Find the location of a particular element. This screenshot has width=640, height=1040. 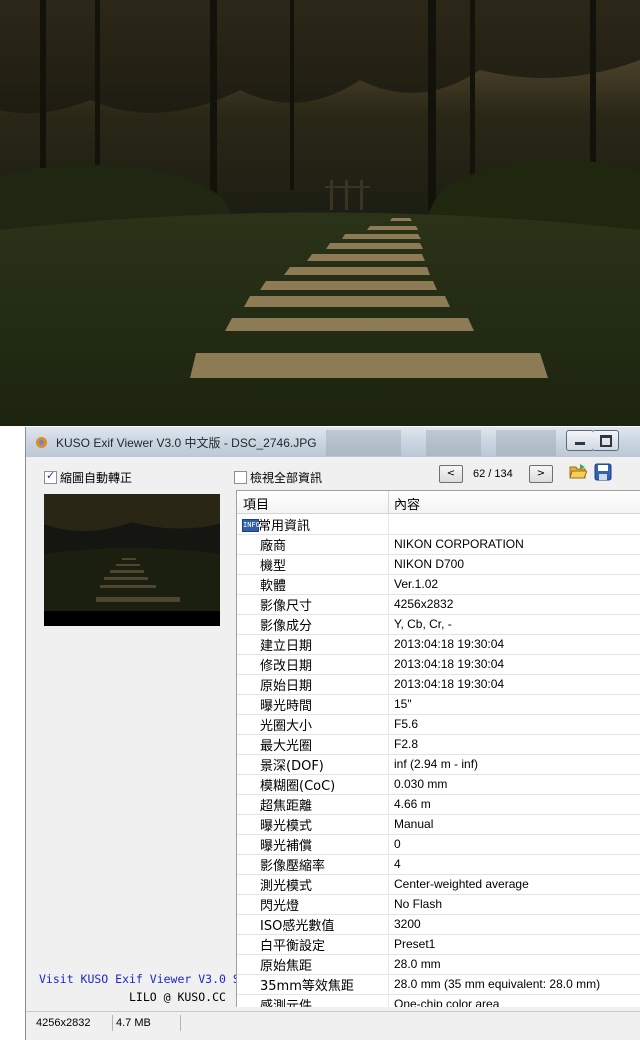

info-icon: INFO is located at coordinates (251, 525).